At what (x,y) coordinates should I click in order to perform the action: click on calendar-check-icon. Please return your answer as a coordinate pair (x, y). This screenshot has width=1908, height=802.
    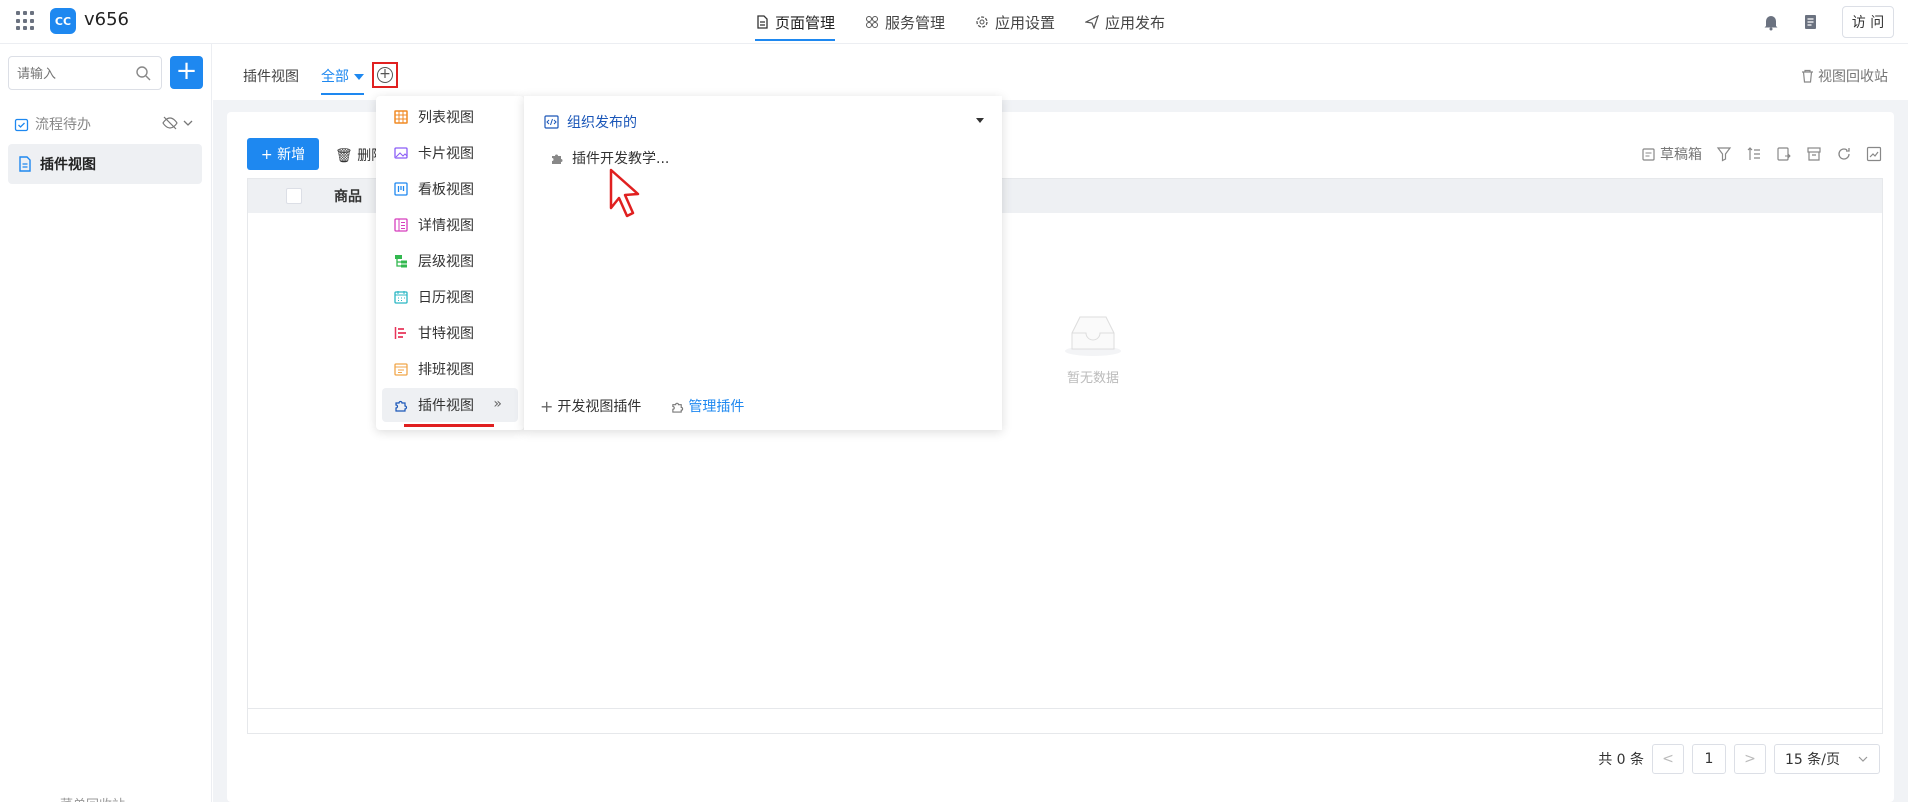
    Looking at the image, I should click on (21, 124).